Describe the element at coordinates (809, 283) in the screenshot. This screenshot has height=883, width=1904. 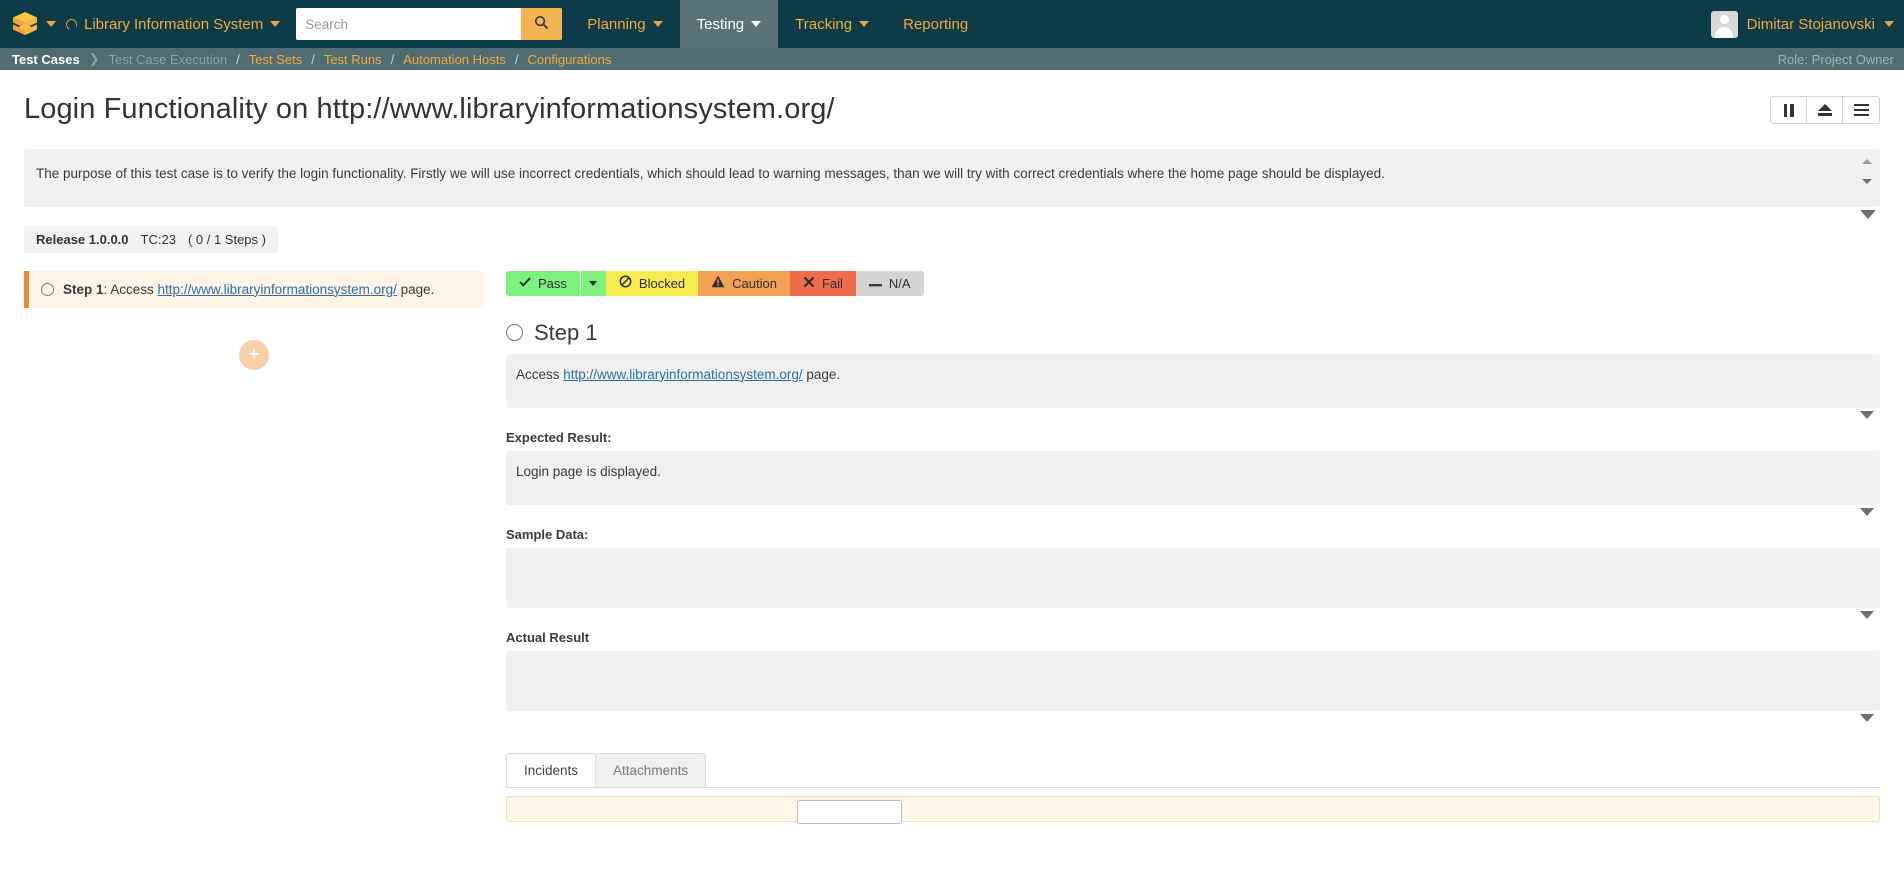
I see `x-icon` at that location.